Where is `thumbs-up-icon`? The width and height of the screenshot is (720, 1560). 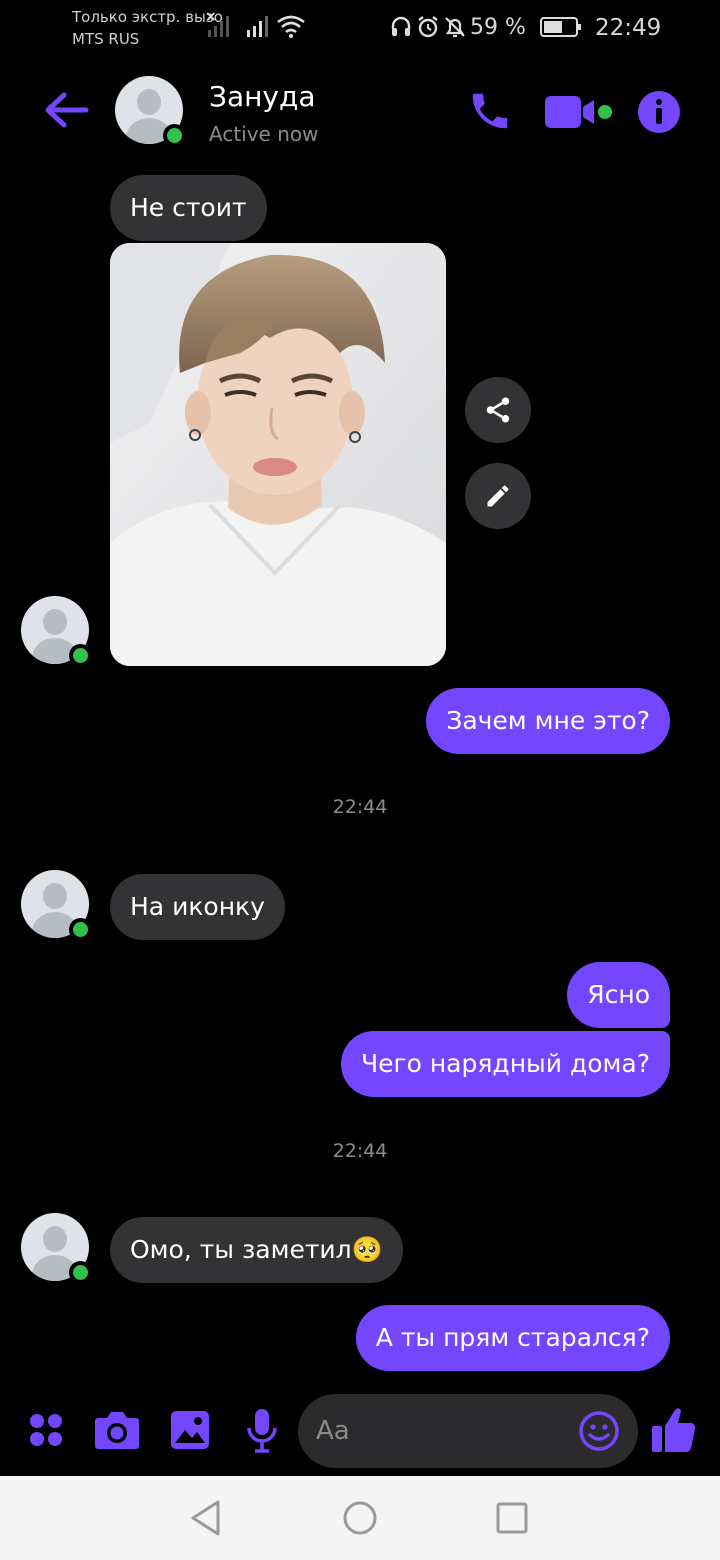 thumbs-up-icon is located at coordinates (674, 1430).